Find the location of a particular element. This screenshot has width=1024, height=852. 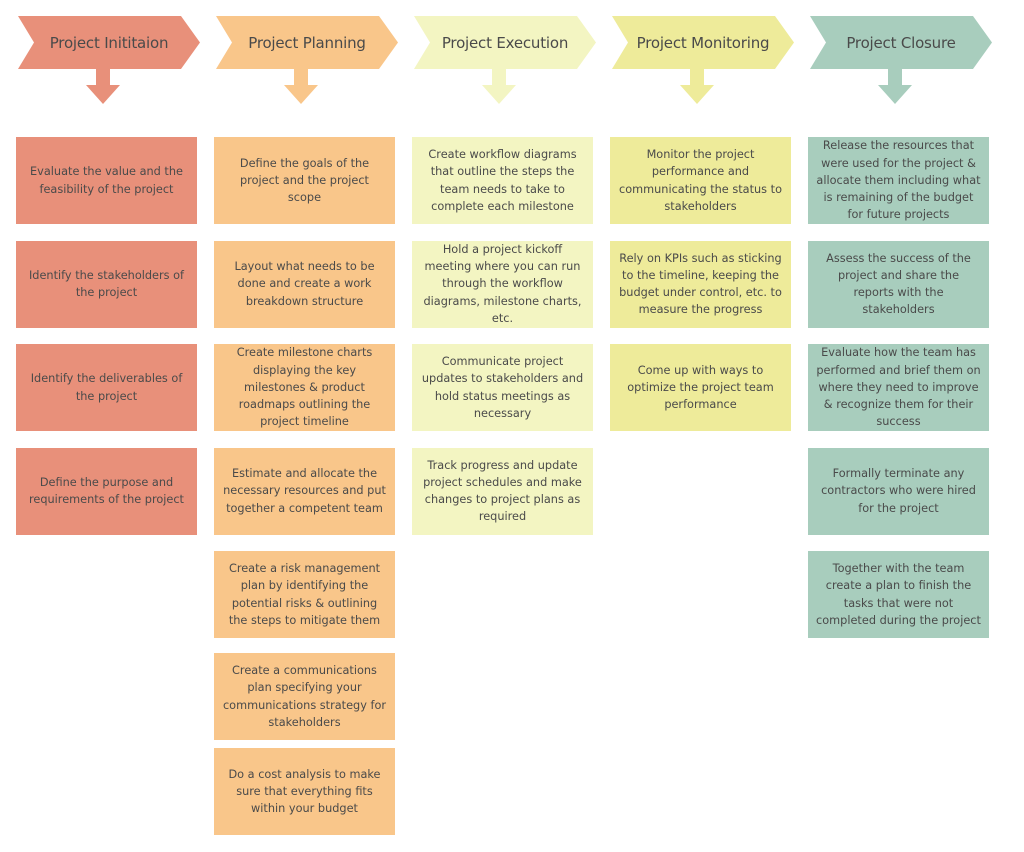

phase-title: Project Closure is located at coordinates (901, 42).